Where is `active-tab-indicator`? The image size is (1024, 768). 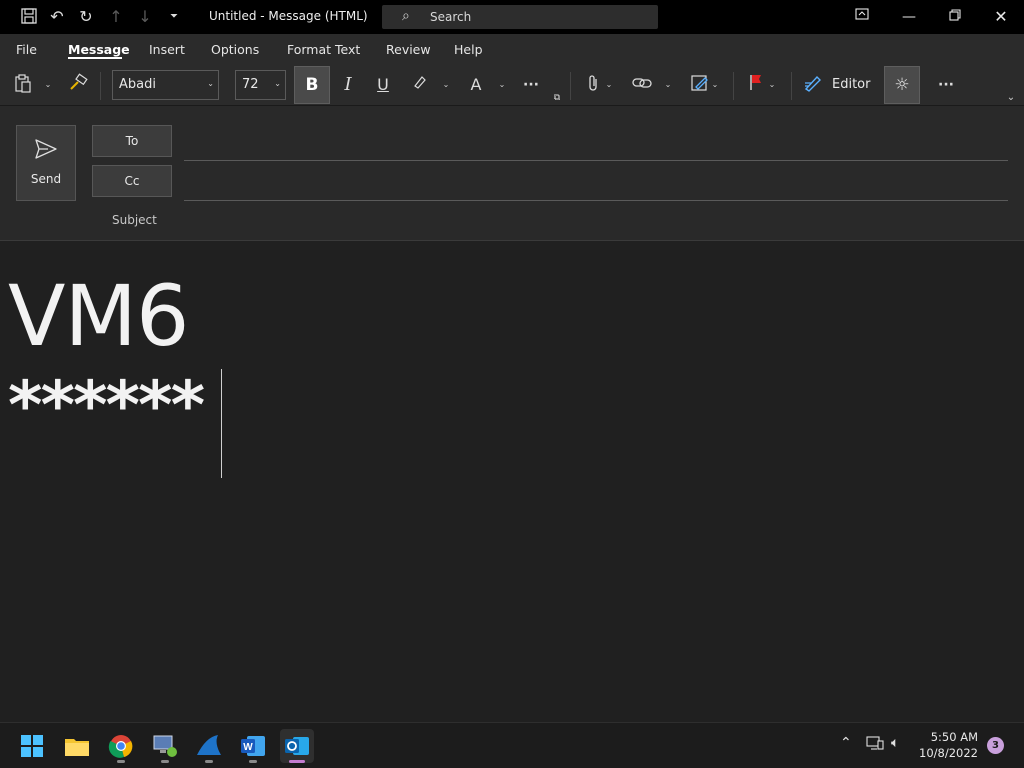 active-tab-indicator is located at coordinates (95, 58).